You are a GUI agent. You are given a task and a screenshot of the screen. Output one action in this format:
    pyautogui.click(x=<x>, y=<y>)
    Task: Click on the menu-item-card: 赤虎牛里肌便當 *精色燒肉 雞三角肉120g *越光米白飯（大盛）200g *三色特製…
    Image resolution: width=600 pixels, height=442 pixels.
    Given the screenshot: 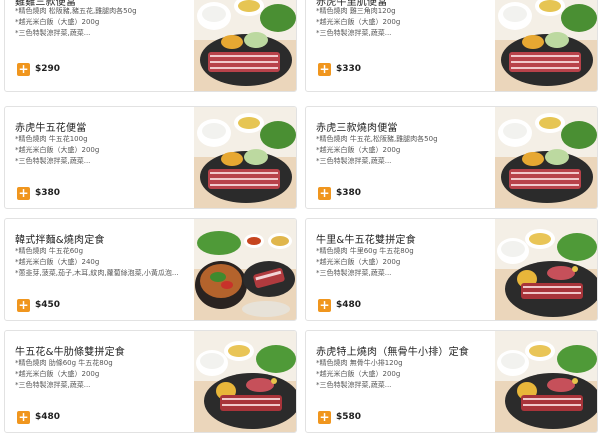 What is the action you would take?
    pyautogui.click(x=451, y=46)
    